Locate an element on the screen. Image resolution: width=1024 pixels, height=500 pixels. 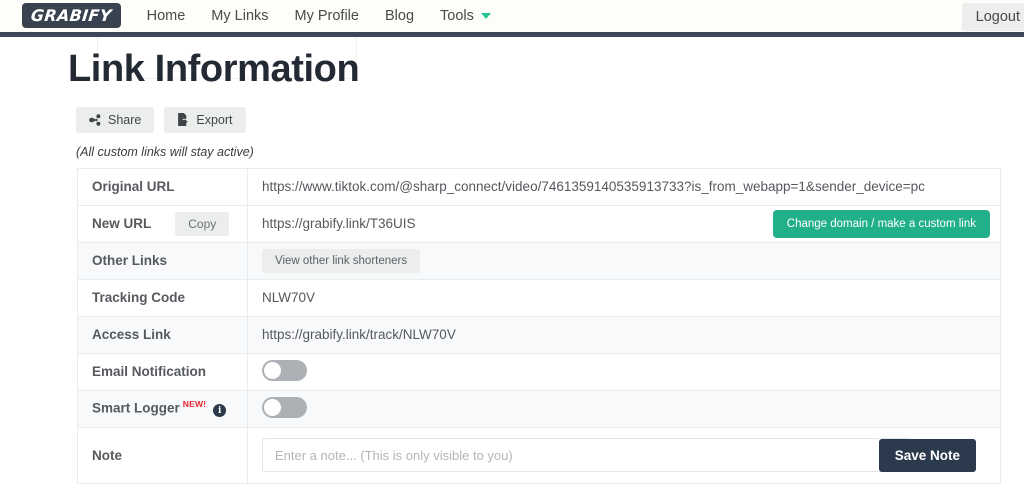
nav-link-tools-label: Tools is located at coordinates (457, 16).